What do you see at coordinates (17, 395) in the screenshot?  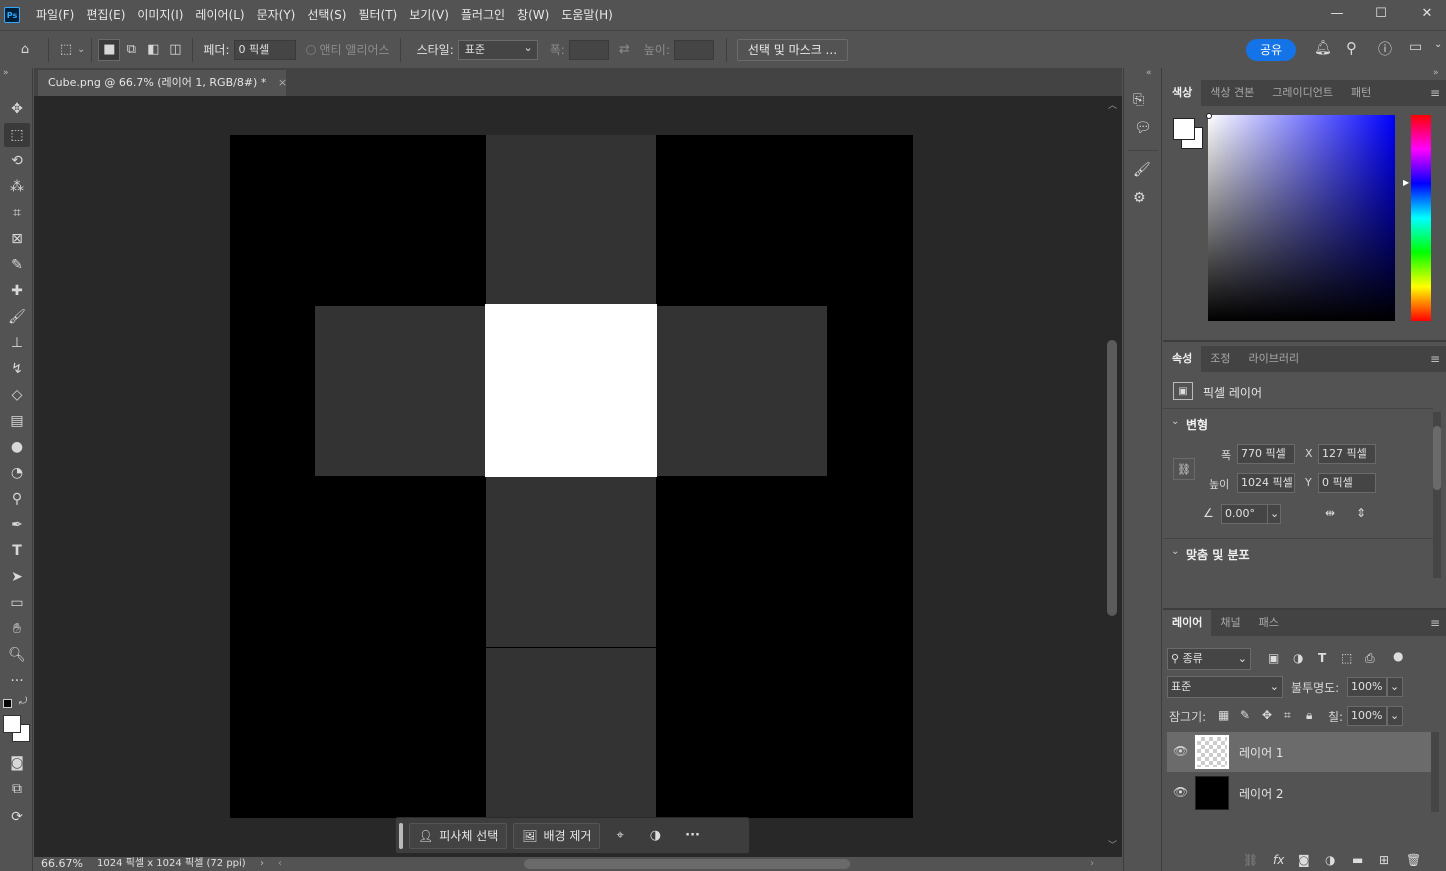 I see `eraser-icon: ◇` at bounding box center [17, 395].